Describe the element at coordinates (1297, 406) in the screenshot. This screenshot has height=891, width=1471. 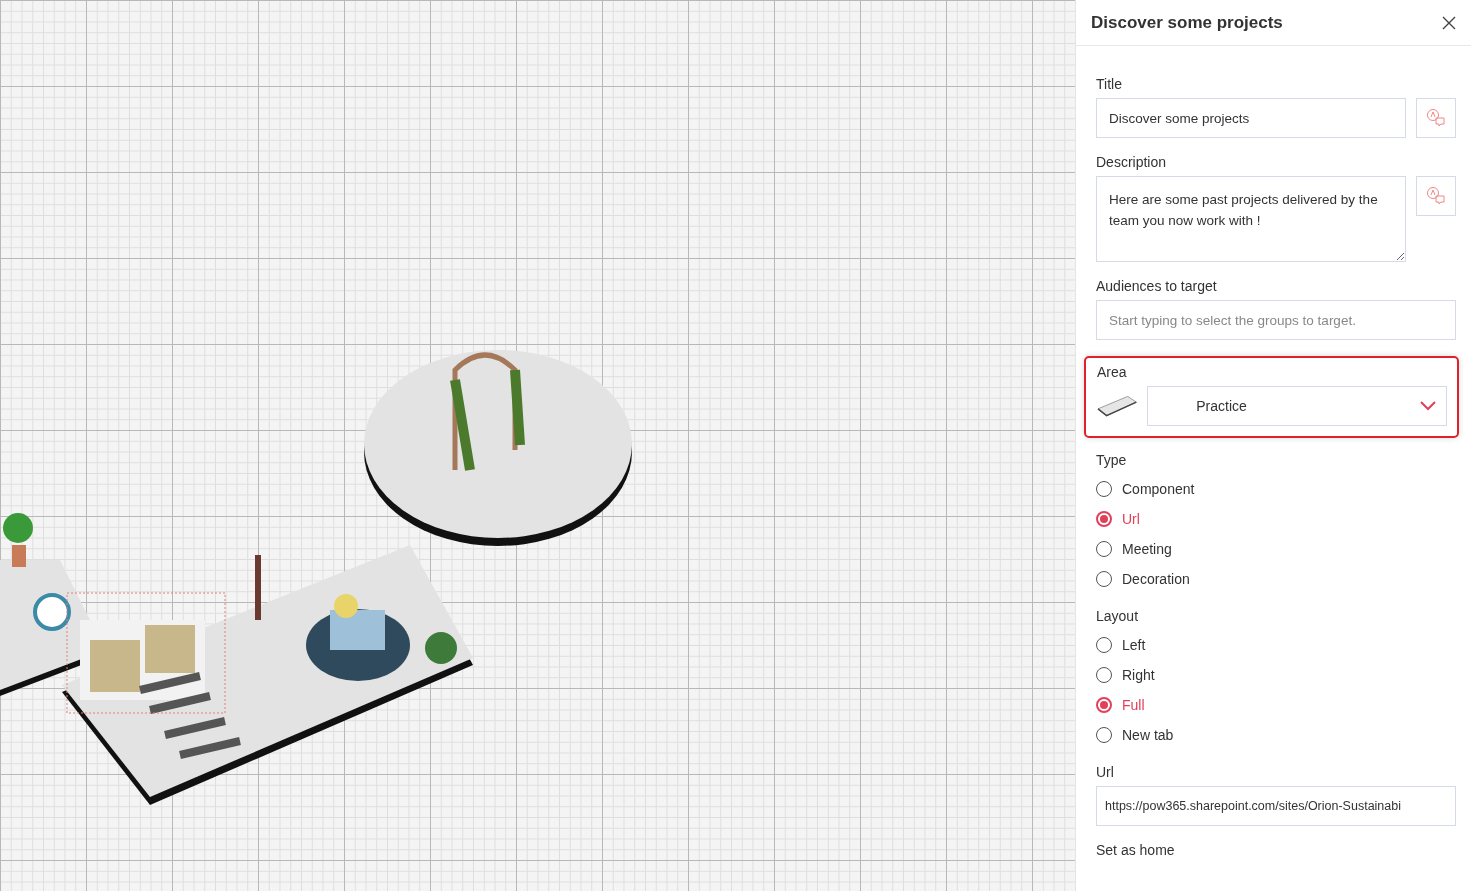
I see `area-dropdown: Practice` at that location.